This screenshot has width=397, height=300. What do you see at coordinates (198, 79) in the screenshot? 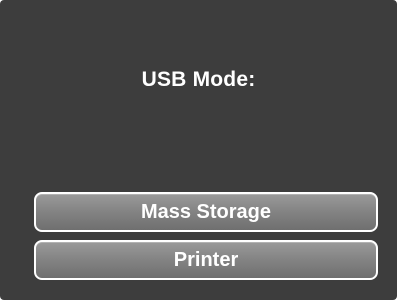
I see `usb-mode-title: USB Mode:` at bounding box center [198, 79].